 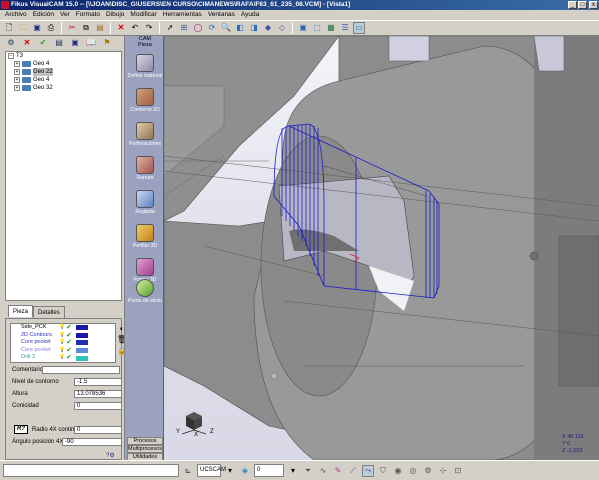 I want to click on view-front-icon: ◨, so click(x=254, y=28).